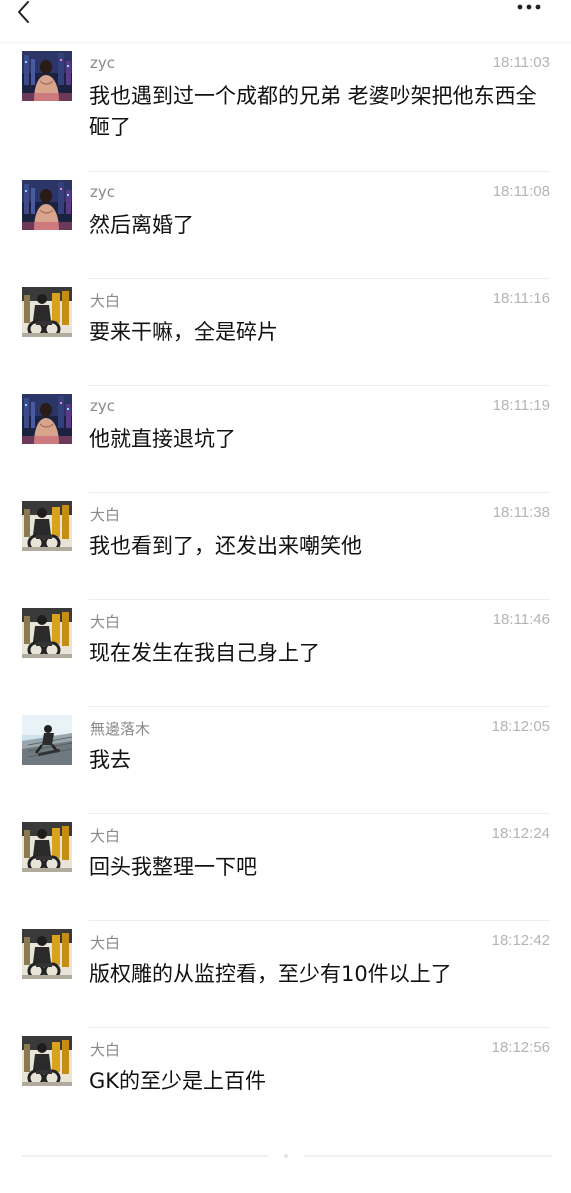 The width and height of the screenshot is (571, 1193). What do you see at coordinates (285, 225) in the screenshot?
I see `message-item: zyc 18:11:08 然后离婚了` at bounding box center [285, 225].